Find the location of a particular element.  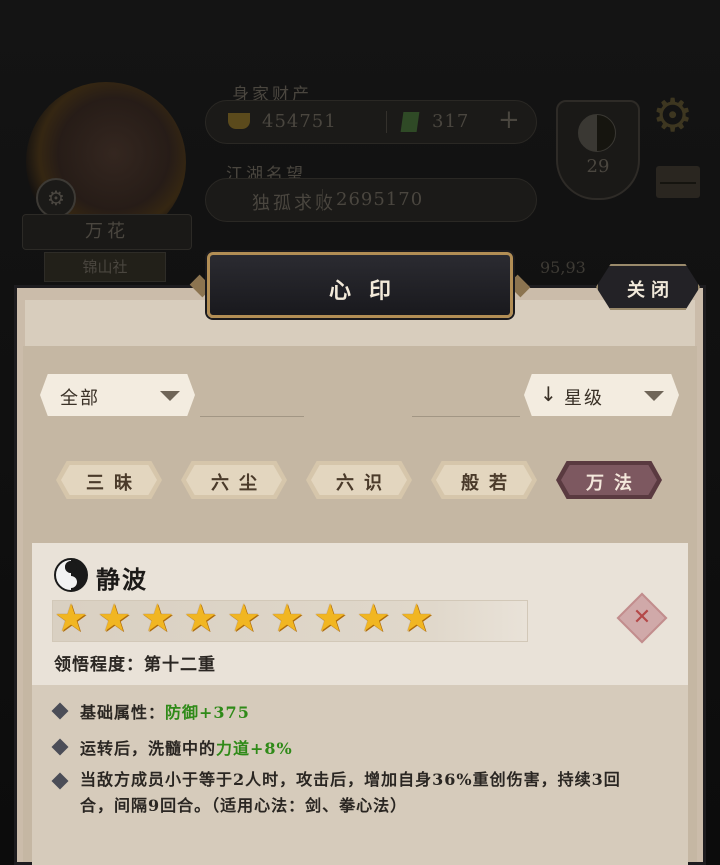

attr-label: 基础属性： is located at coordinates (123, 712).